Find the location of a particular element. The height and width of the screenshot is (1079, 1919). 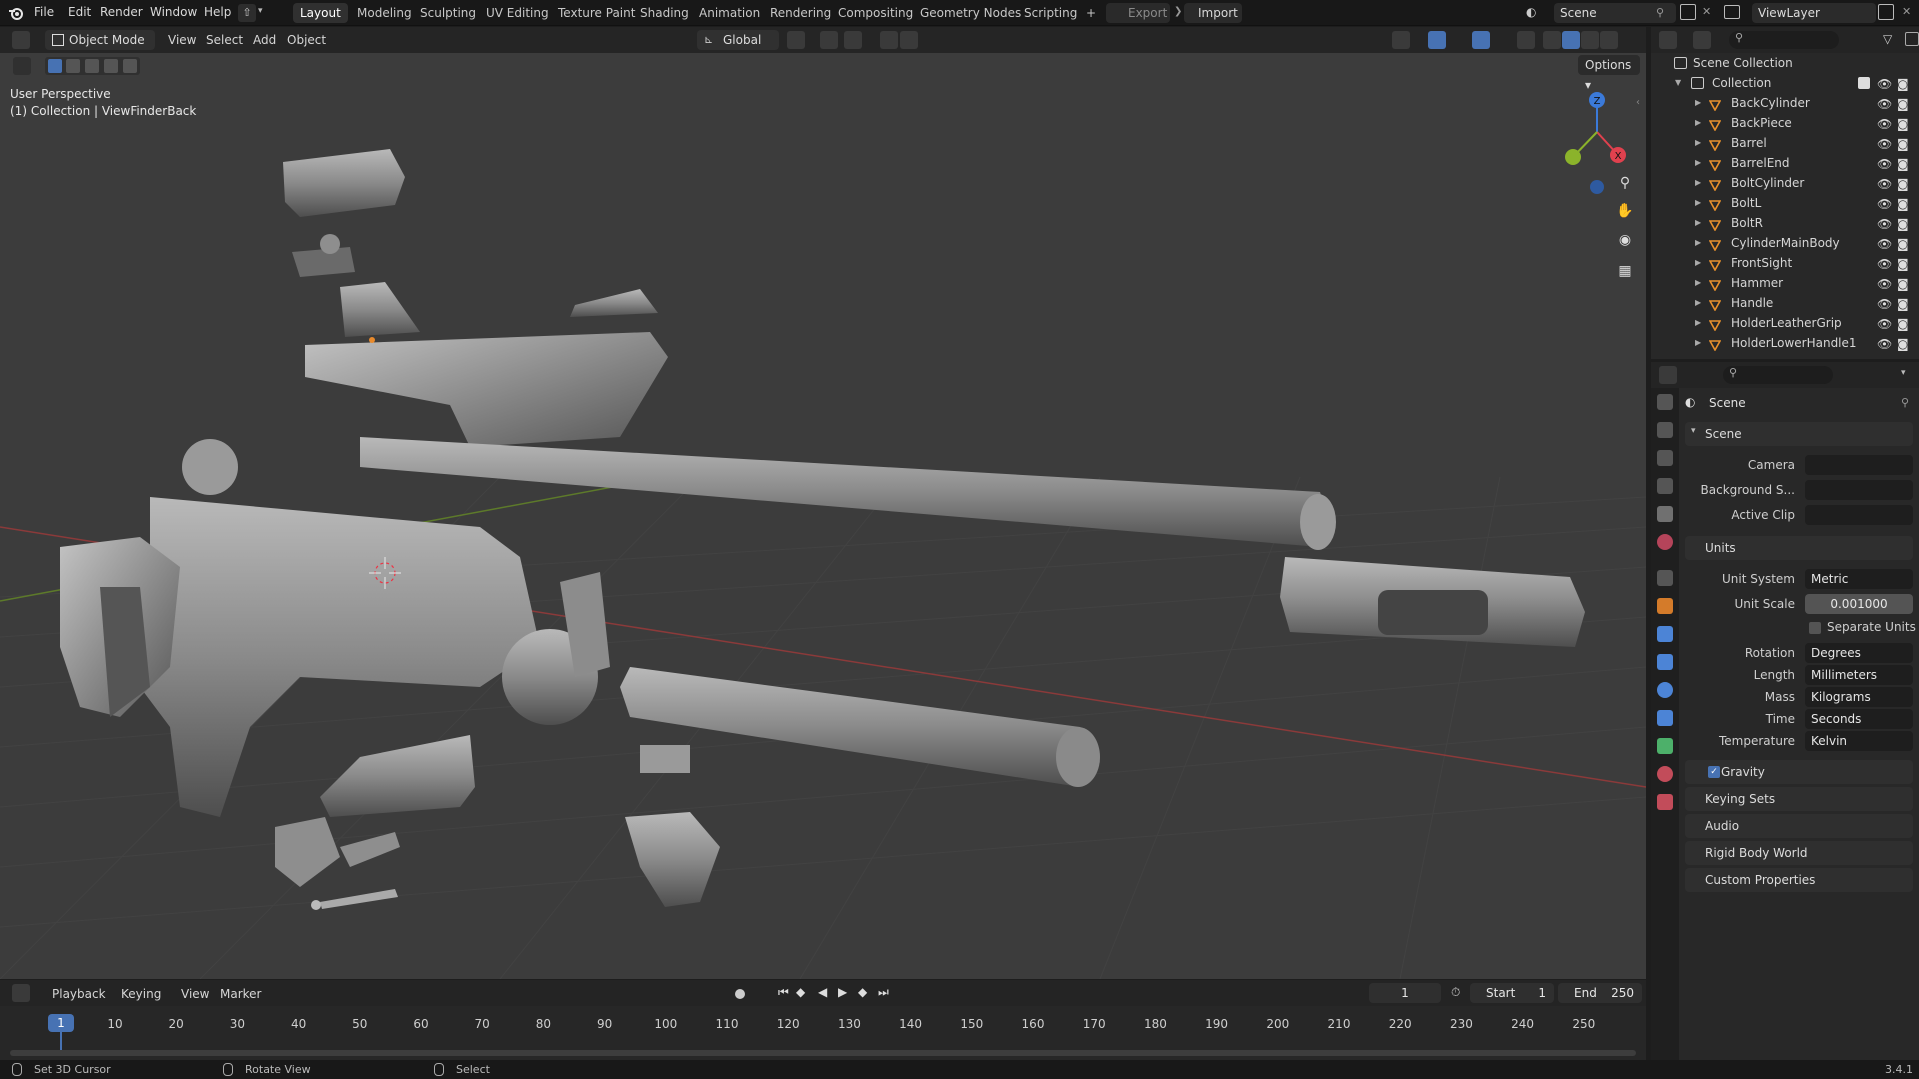

outliner-row-object: ▶ BarrelEnd 👁 ◙ is located at coordinates (1785, 163).